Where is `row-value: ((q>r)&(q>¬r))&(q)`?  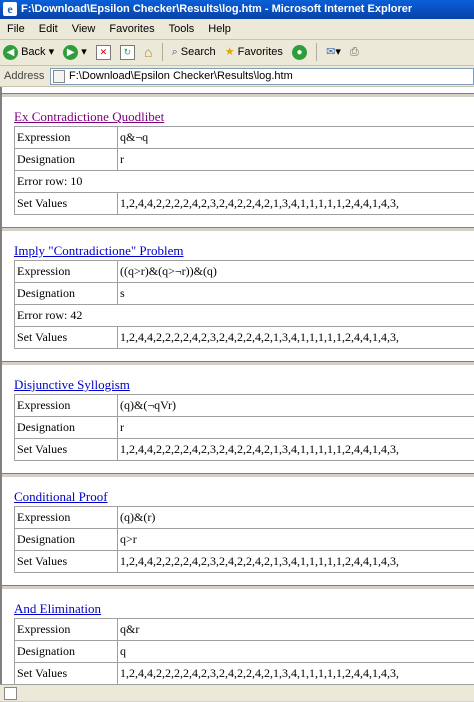
row-value: ((q>r)&(q>¬r))&(q) is located at coordinates (296, 272).